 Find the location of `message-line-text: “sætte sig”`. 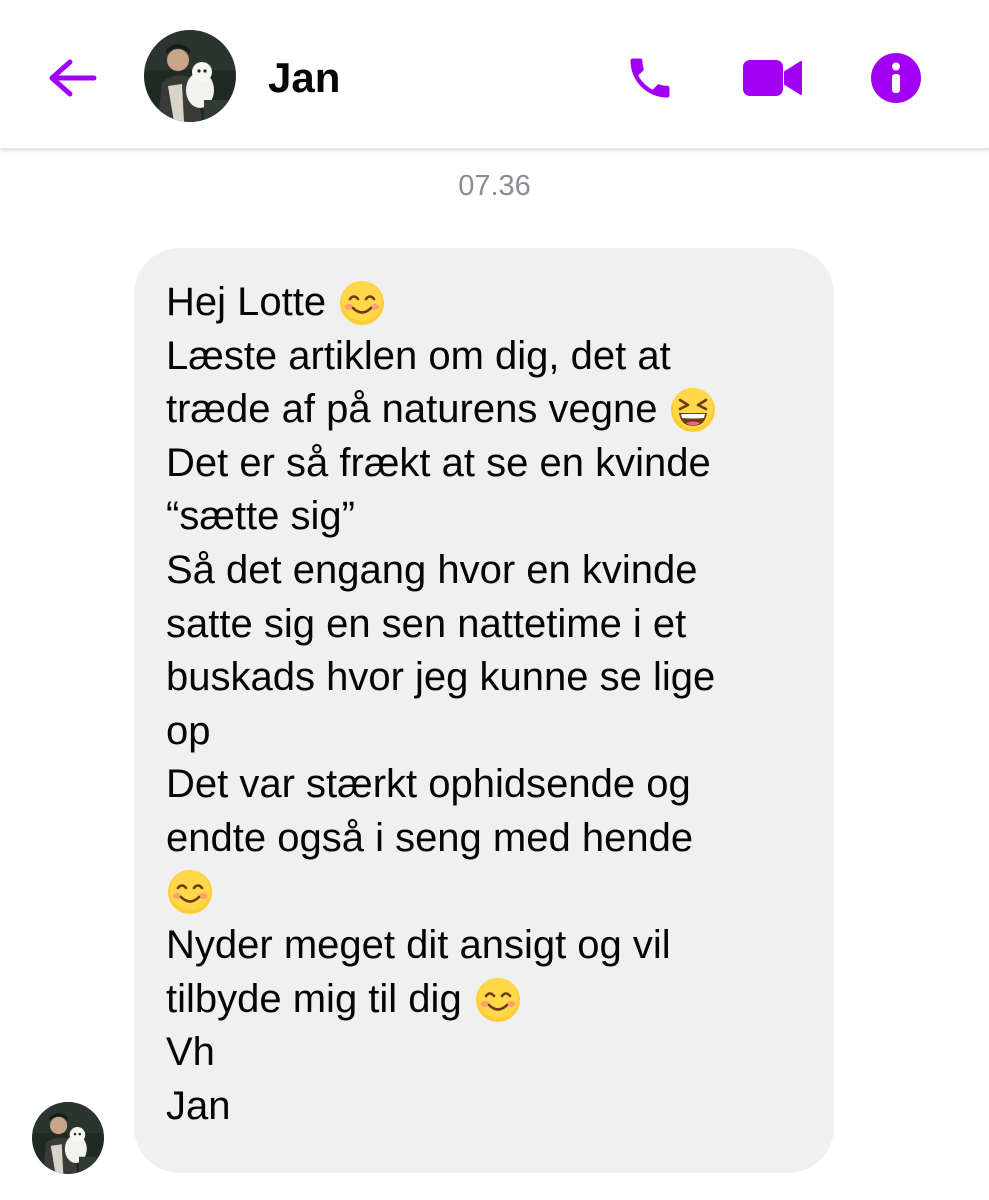

message-line-text: “sætte sig” is located at coordinates (260, 516).